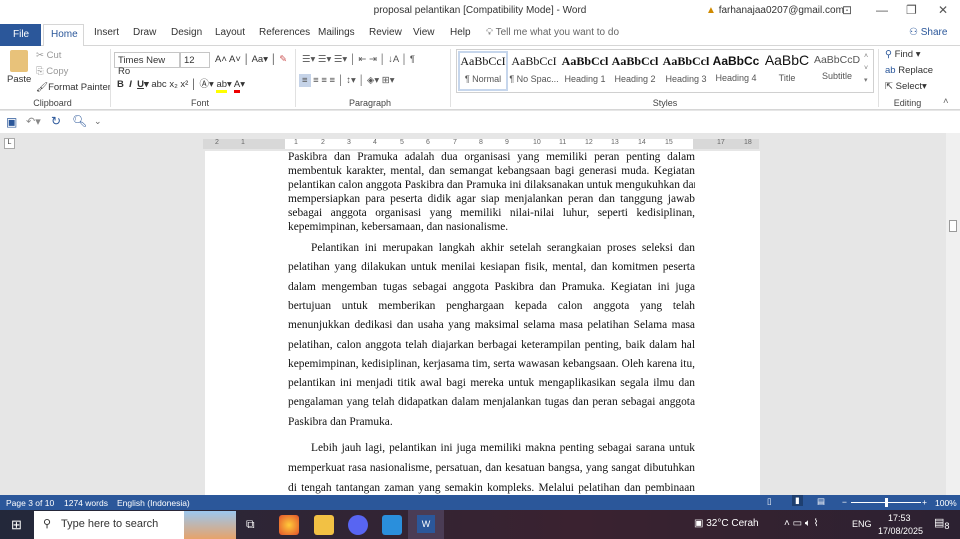  I want to click on print-layout-icon: ▮, so click(797, 500).